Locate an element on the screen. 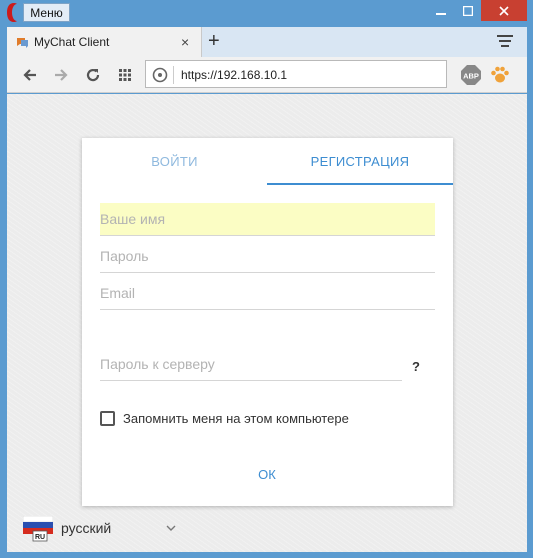 Image resolution: width=533 pixels, height=558 pixels. auth-tabs: ВОЙТИ РЕГИСТРАЦИЯ is located at coordinates (267, 161).